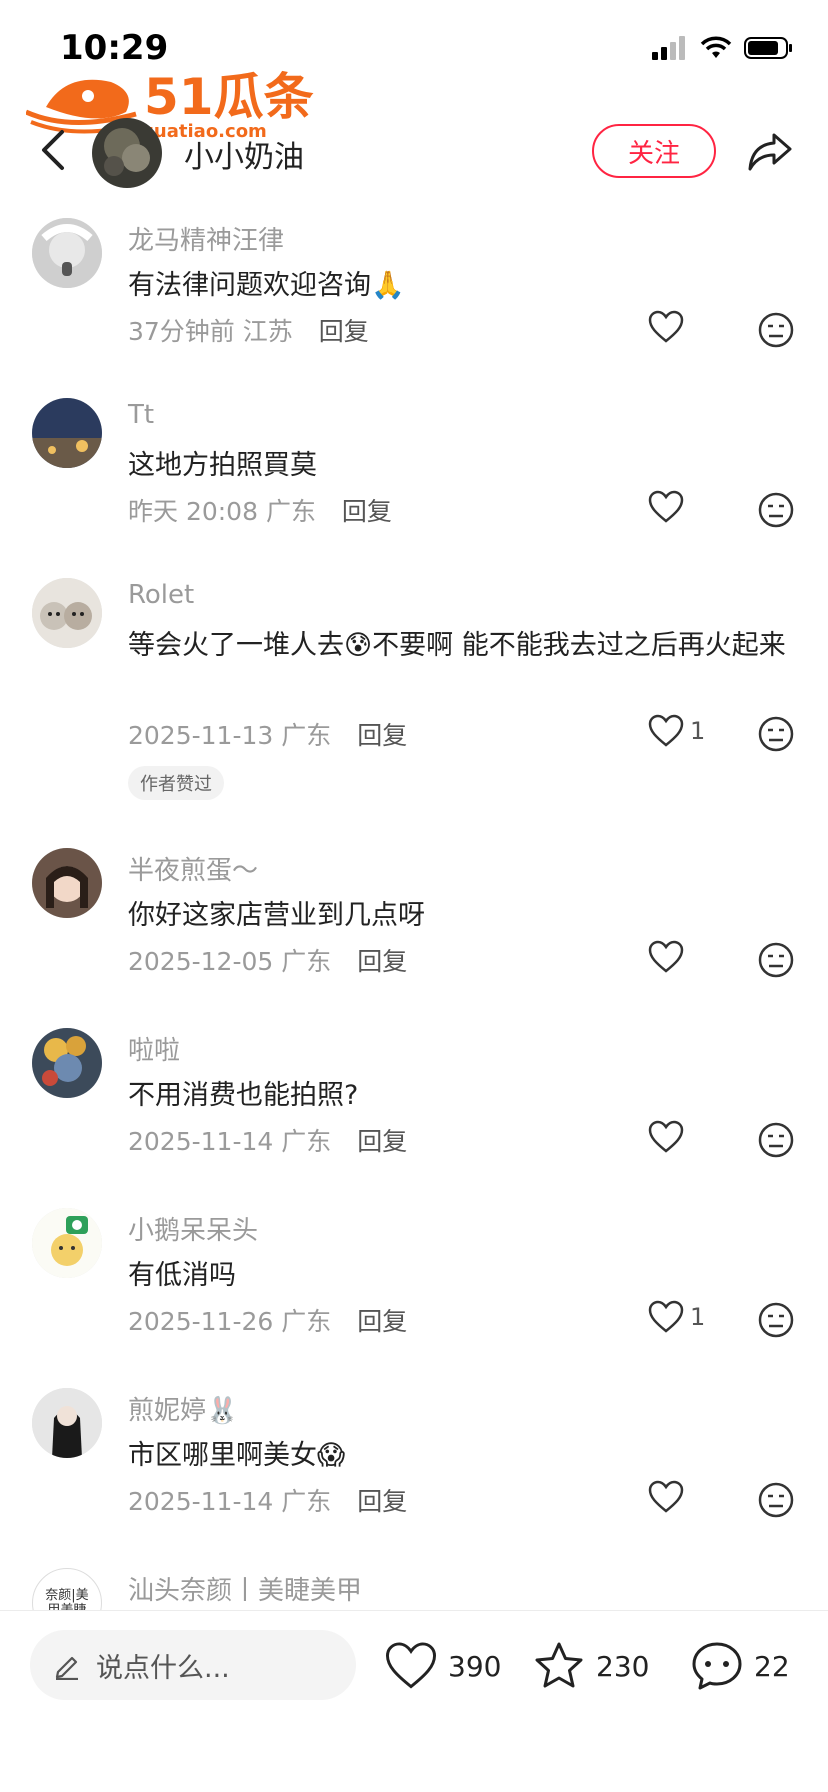  Describe the element at coordinates (475, 1666) in the screenshot. I see `post-like-count: 390` at that location.